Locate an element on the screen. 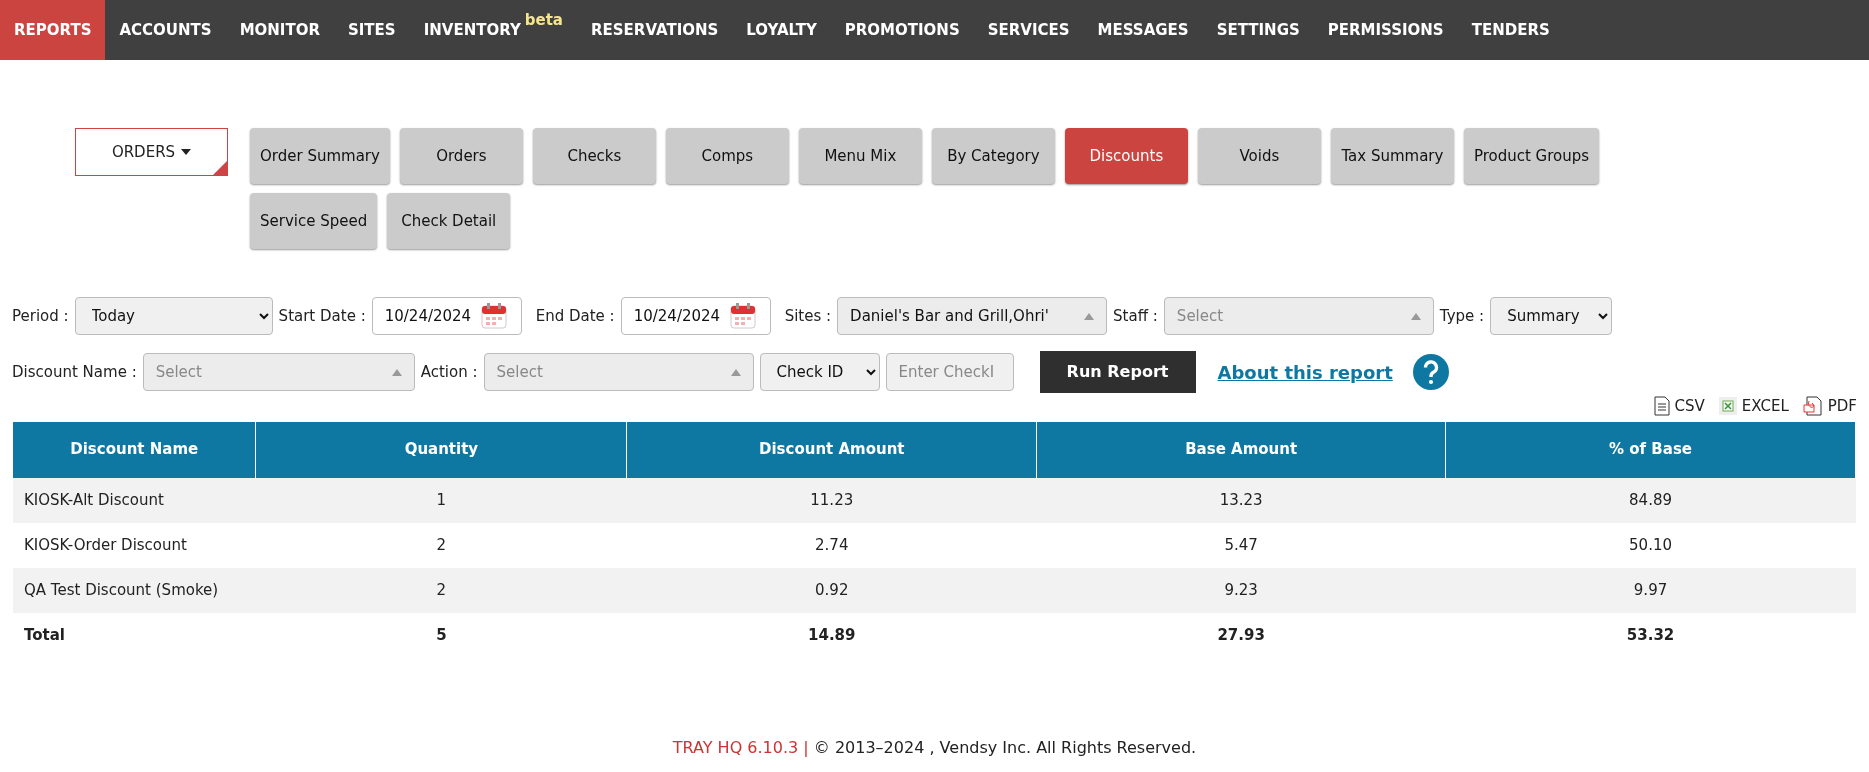  nav-item: RESERVATIONS is located at coordinates (655, 30).